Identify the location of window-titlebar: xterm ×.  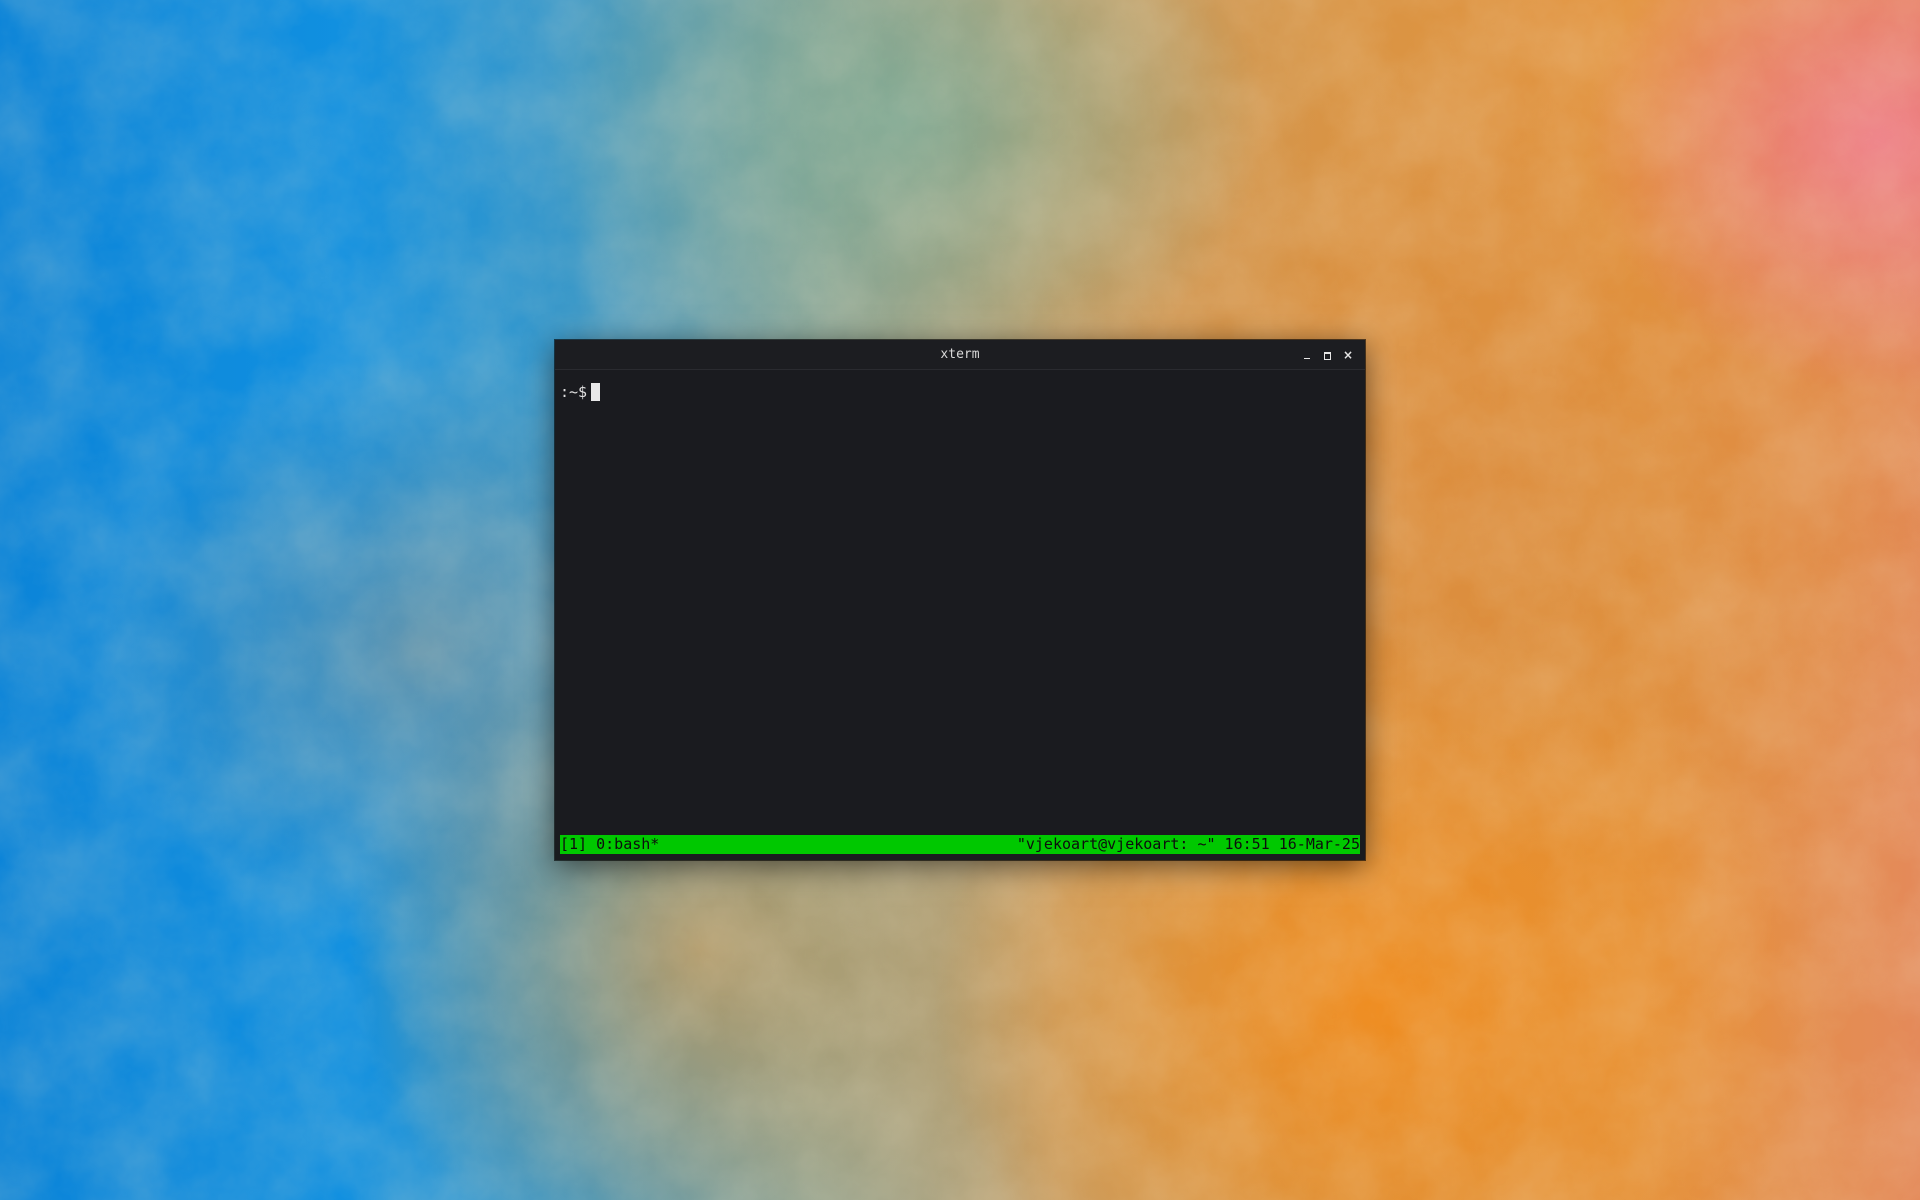
(960, 355).